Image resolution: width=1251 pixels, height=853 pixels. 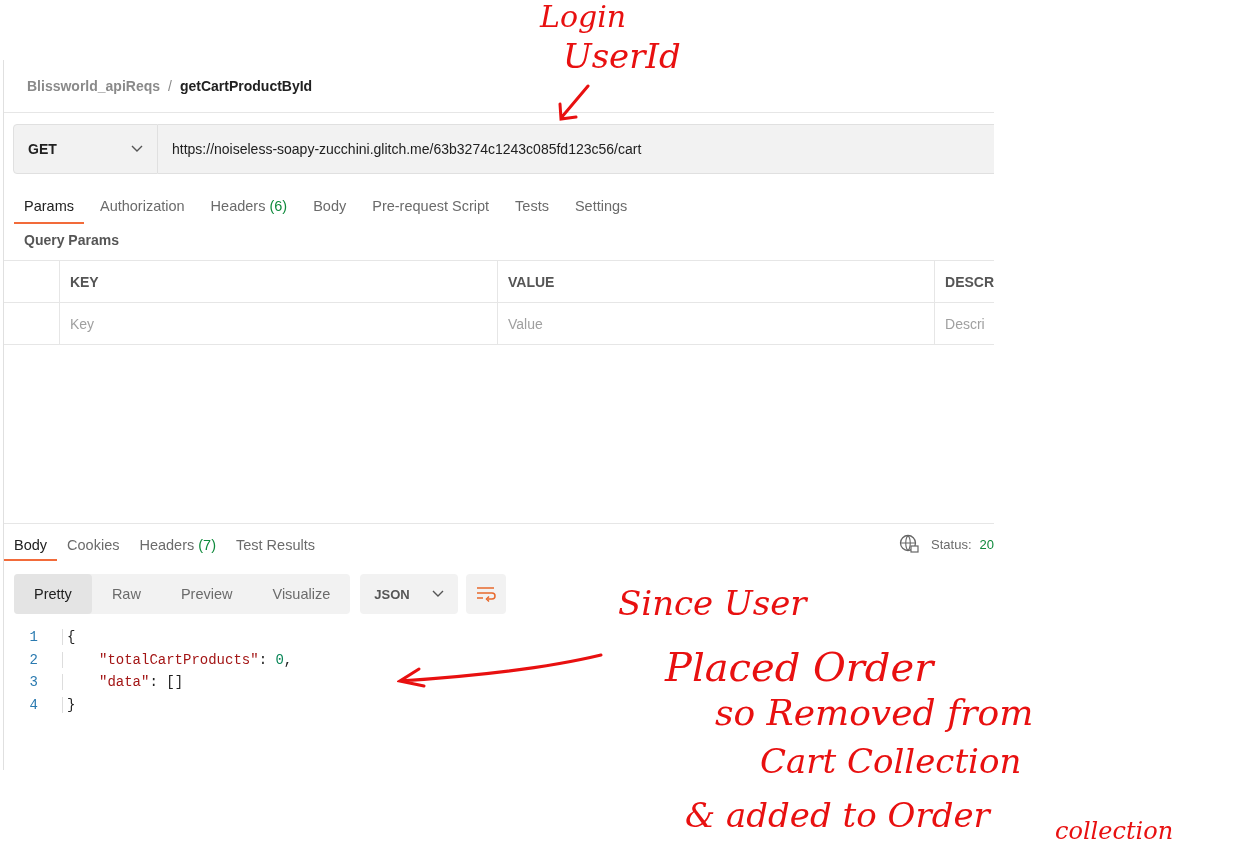 I want to click on handwritten-arrow, so click(x=574, y=103).